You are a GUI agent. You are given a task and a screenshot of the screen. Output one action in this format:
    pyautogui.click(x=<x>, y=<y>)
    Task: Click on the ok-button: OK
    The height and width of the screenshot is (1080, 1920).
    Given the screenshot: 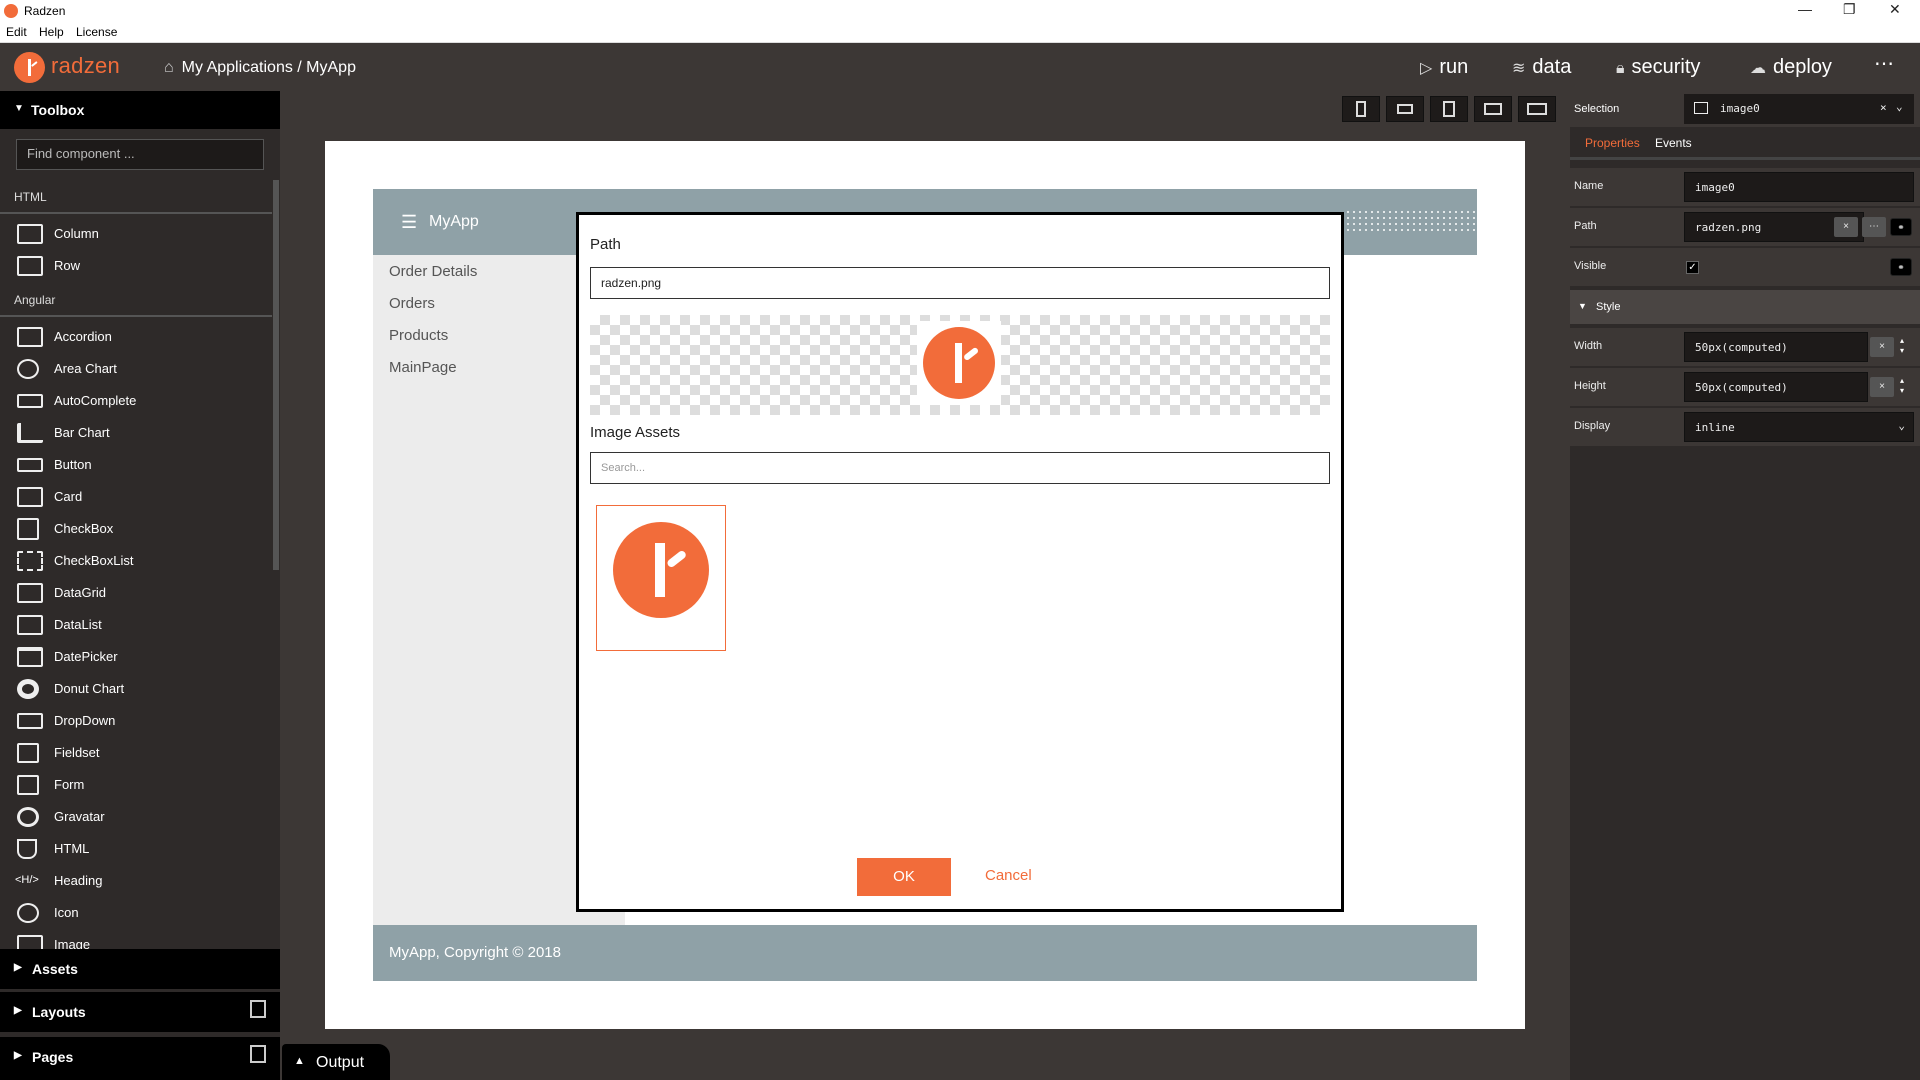 What is the action you would take?
    pyautogui.click(x=904, y=877)
    